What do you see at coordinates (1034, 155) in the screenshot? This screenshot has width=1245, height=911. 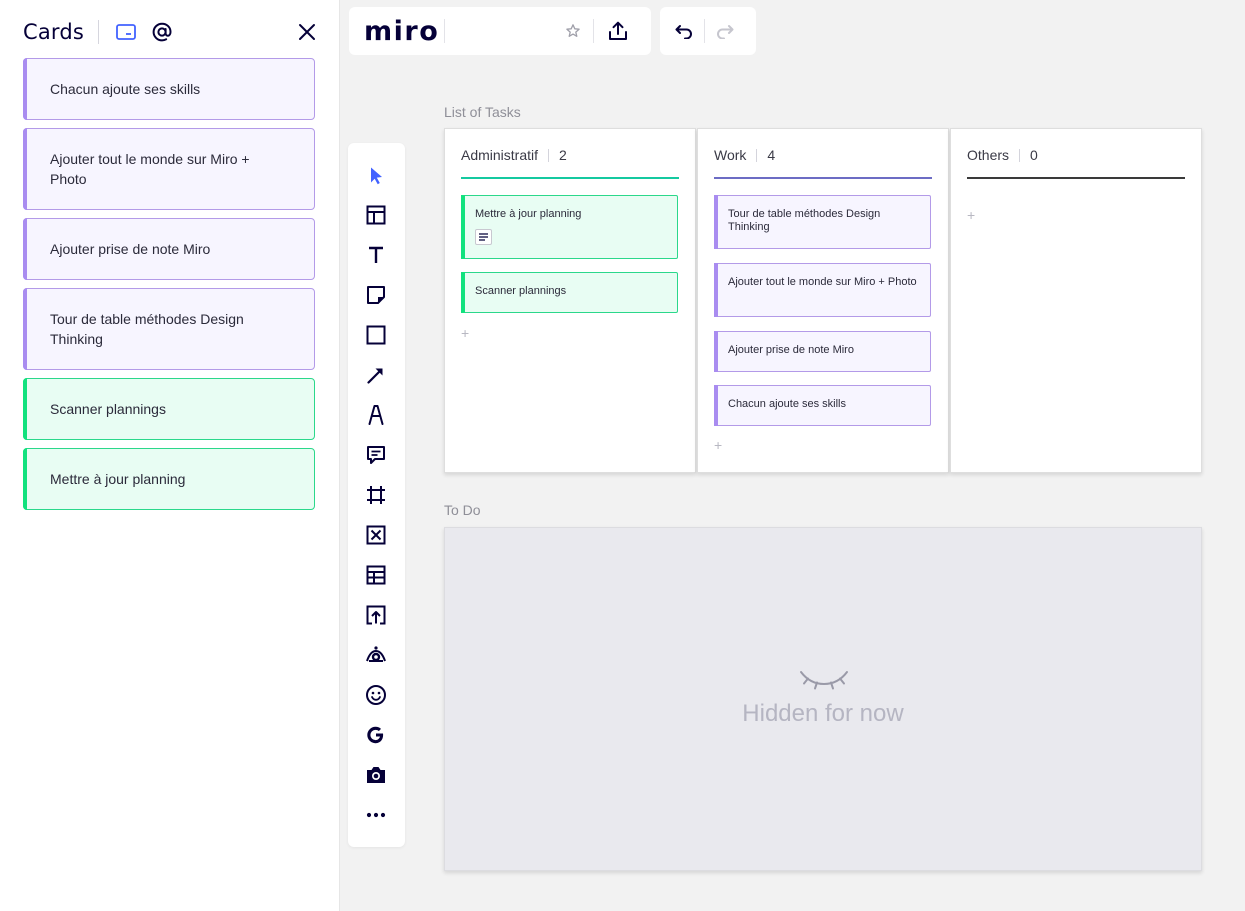 I see `column-count: 0` at bounding box center [1034, 155].